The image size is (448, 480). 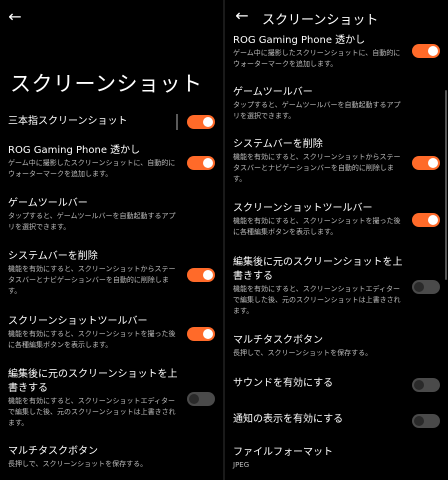 I want to click on setting-title: 三本指スクリーンショット, so click(x=68, y=121).